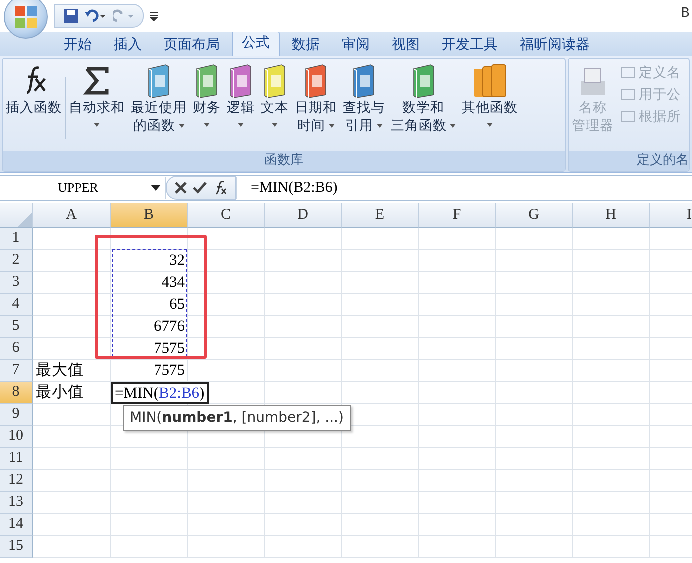 The height and width of the screenshot is (563, 692). Describe the element at coordinates (60, 393) in the screenshot. I see `table-cell-text: 最小值` at that location.